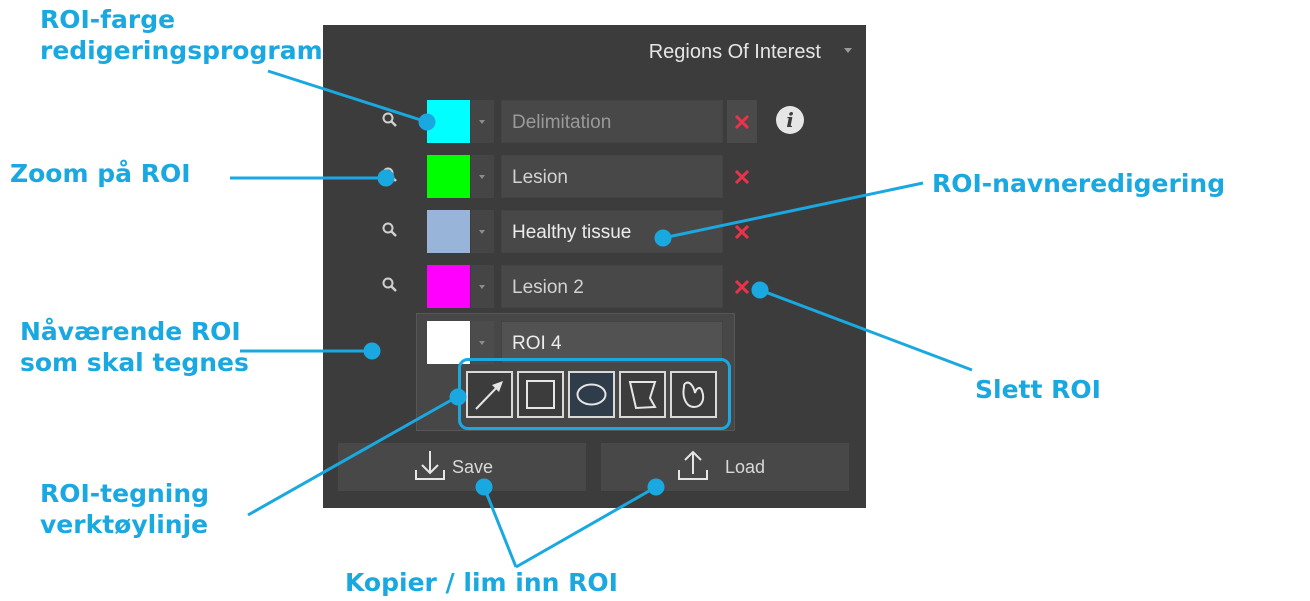 The width and height of the screenshot is (1310, 601). I want to click on annotation-color-editor: ROI-farge redigeringsprogram, so click(181, 35).